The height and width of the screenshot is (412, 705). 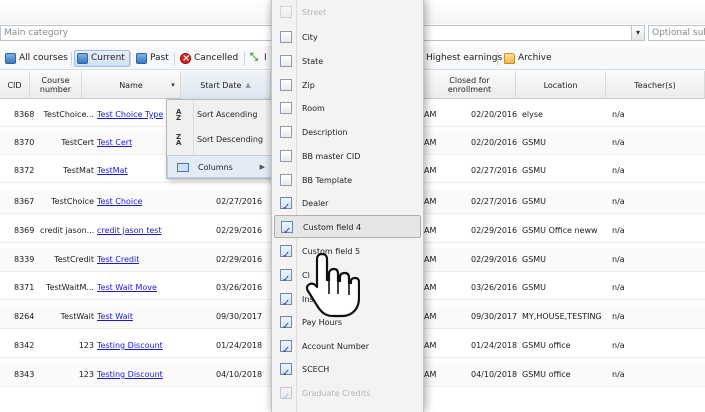 What do you see at coordinates (55, 80) in the screenshot?
I see `course-number-header-line1: Course` at bounding box center [55, 80].